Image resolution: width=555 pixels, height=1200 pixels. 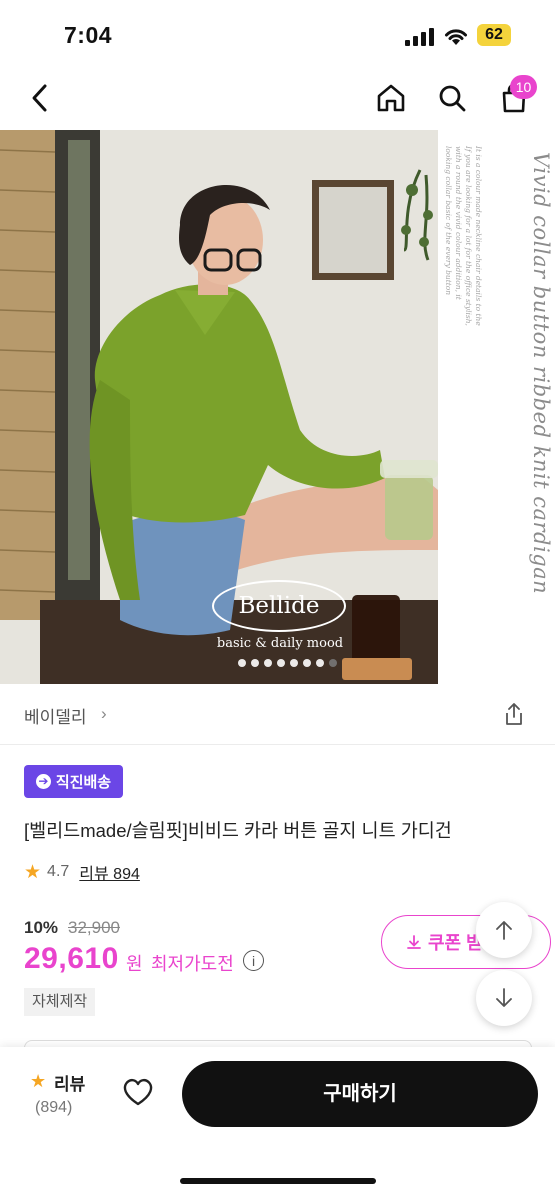 What do you see at coordinates (494, 35) in the screenshot?
I see `battery-indicator: 62` at bounding box center [494, 35].